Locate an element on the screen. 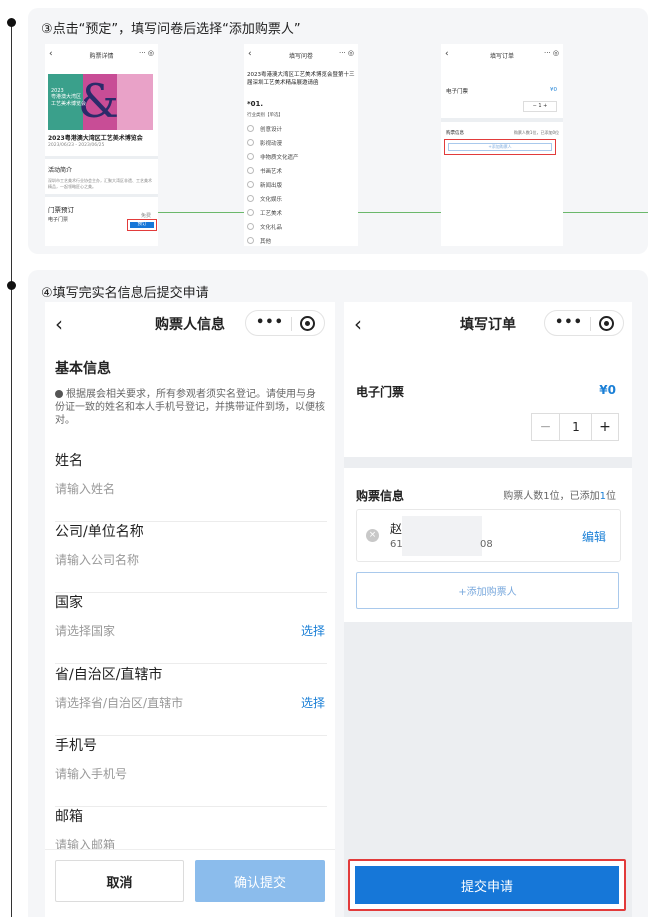  option-label: 非物质文化遗产 is located at coordinates (279, 158).